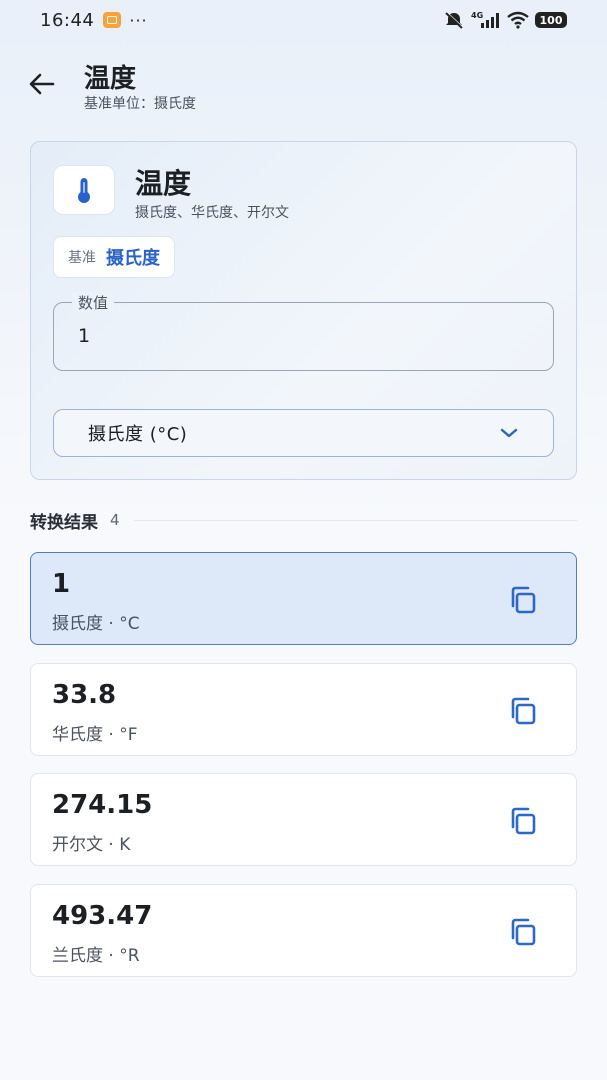  I want to click on base-unit-value: 摄氏度, so click(133, 258).